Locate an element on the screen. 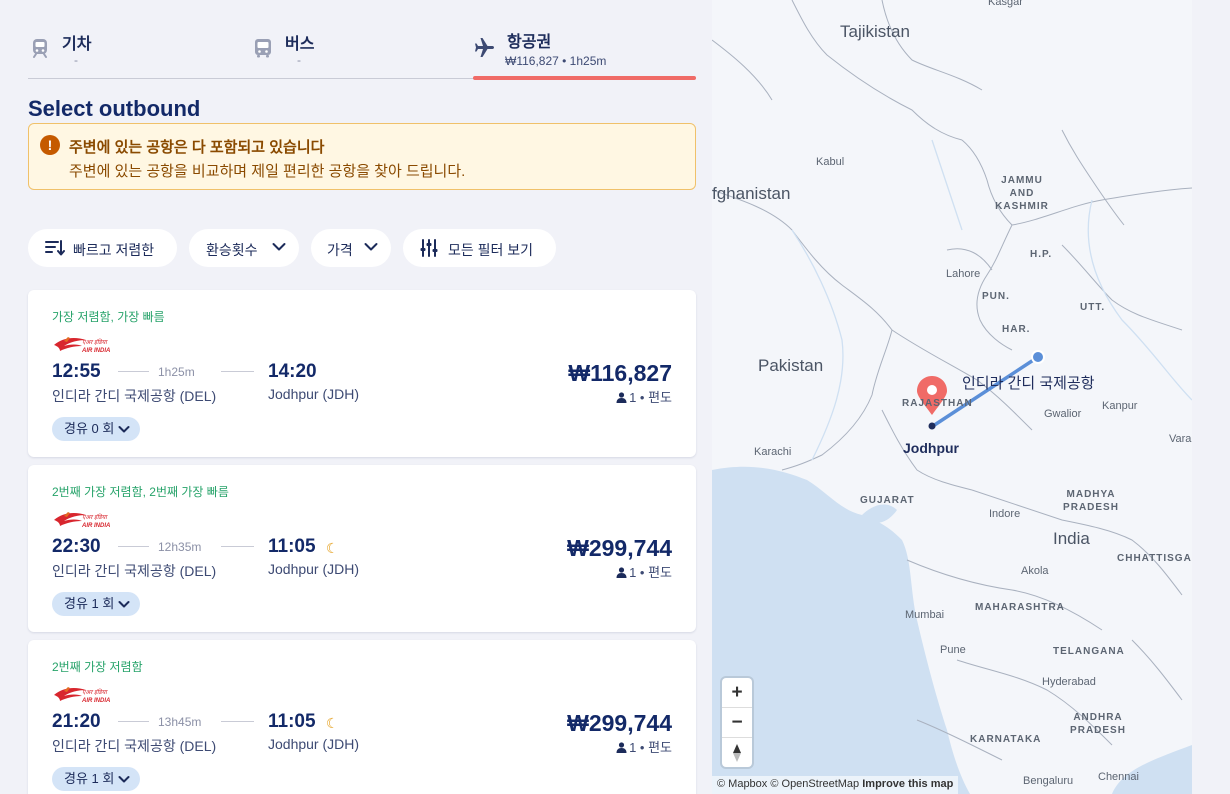  tab-flight-sub: ₩116,827 • 1h25m is located at coordinates (556, 61).